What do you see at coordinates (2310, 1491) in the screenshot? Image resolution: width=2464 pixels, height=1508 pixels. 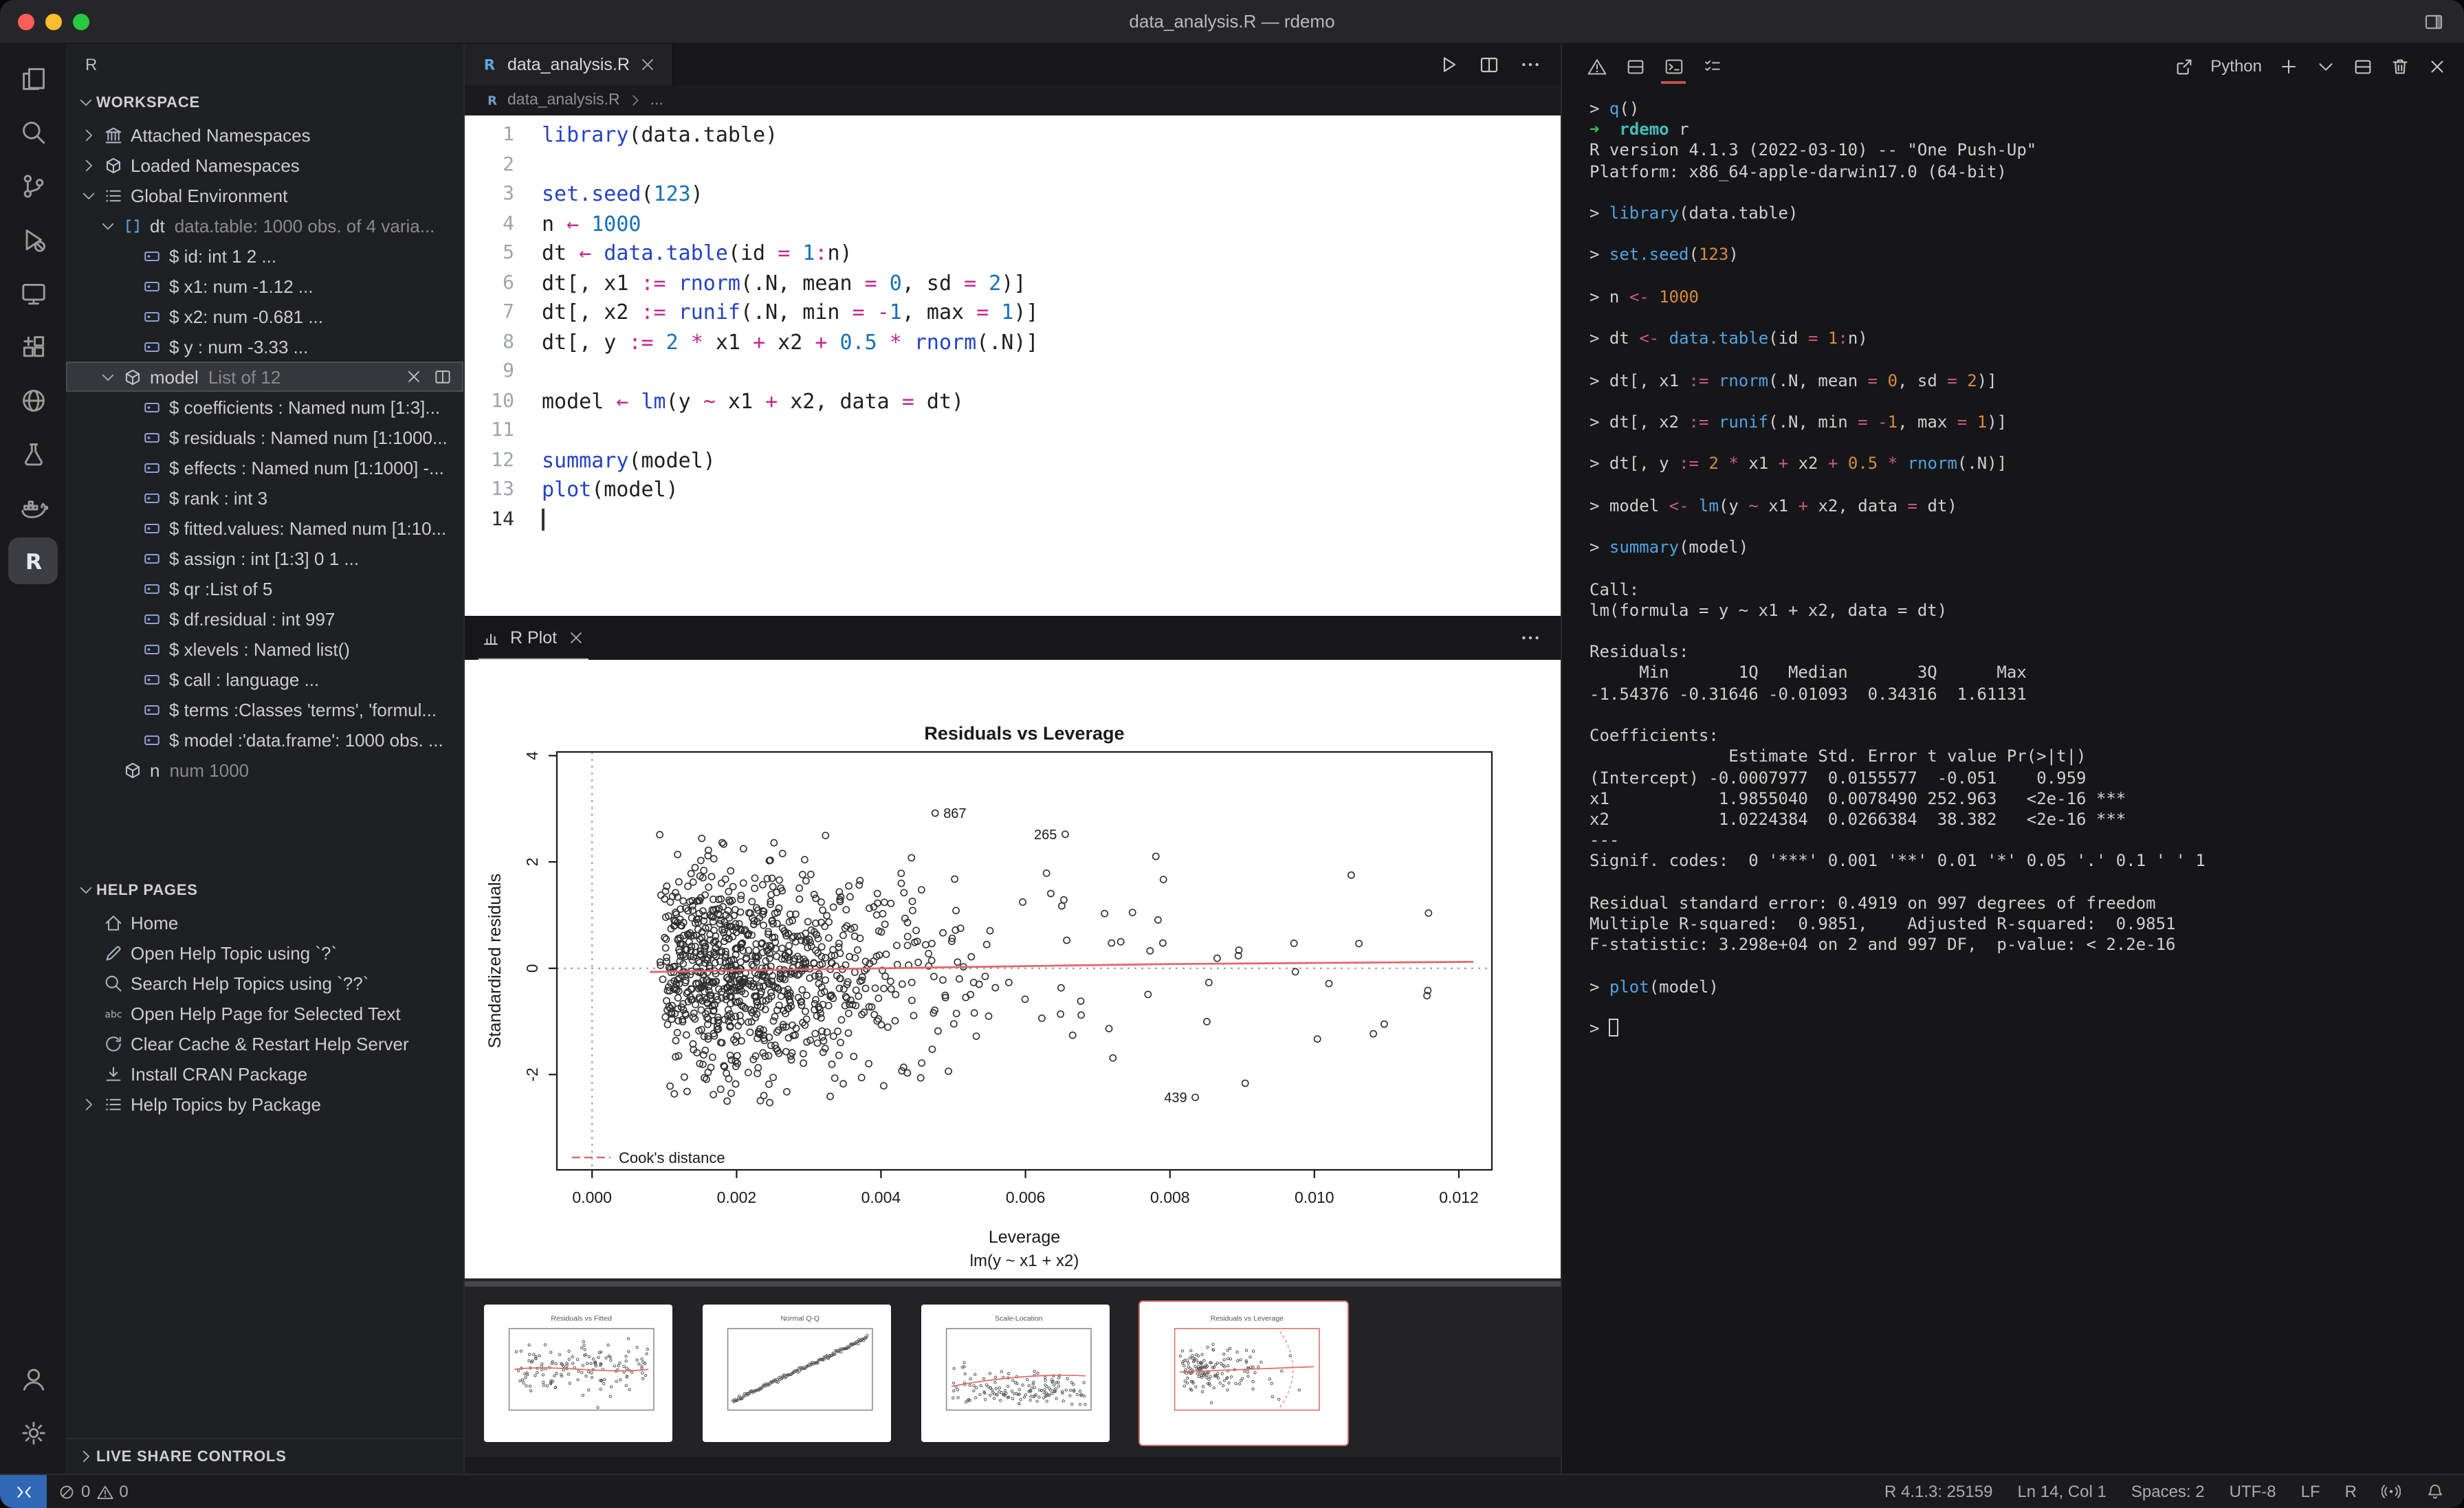 I see `status-lf: LF` at bounding box center [2310, 1491].